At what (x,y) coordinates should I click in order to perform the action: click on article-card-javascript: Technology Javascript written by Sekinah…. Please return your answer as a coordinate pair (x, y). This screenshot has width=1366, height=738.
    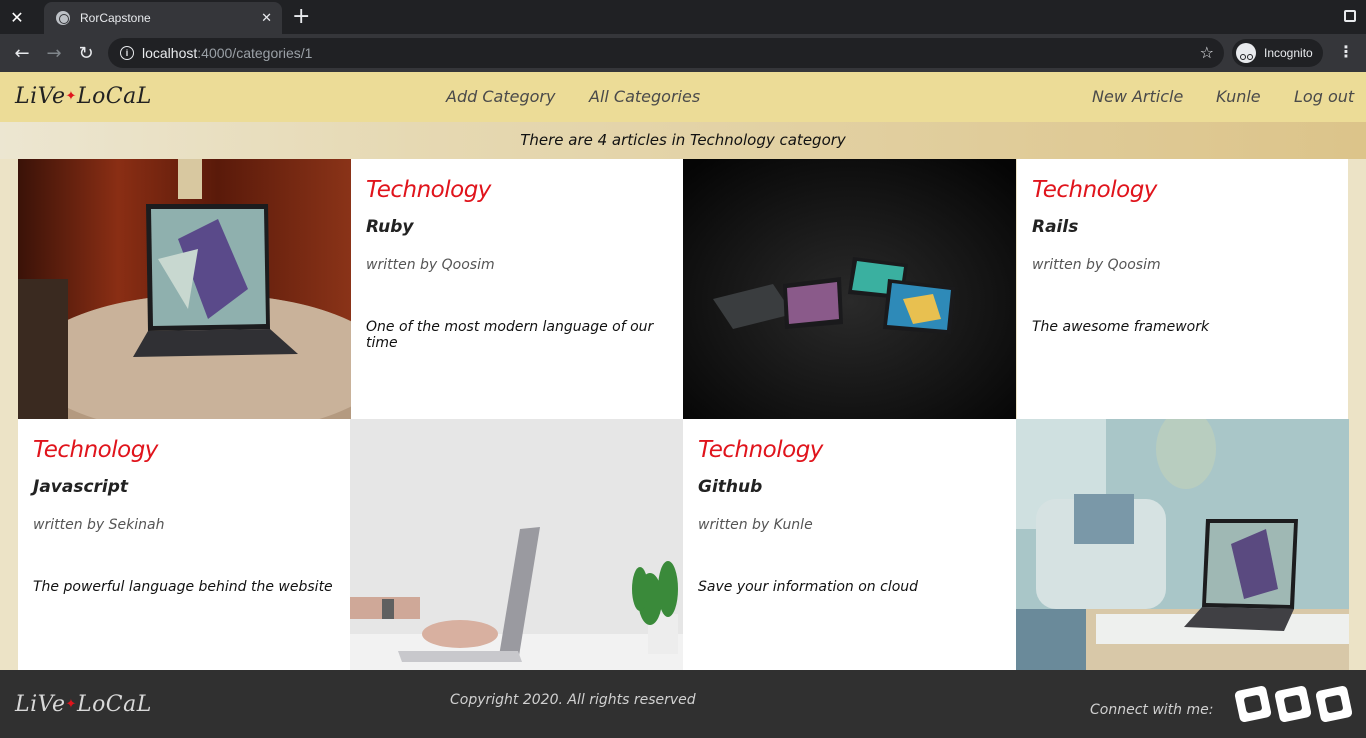
    Looking at the image, I should click on (184, 544).